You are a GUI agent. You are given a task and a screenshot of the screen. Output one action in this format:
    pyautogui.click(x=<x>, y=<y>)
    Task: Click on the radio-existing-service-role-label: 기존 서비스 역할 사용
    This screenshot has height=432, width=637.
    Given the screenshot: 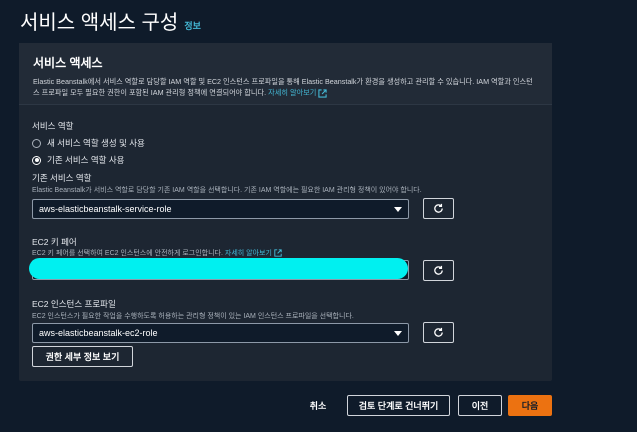 What is the action you would take?
    pyautogui.click(x=86, y=160)
    